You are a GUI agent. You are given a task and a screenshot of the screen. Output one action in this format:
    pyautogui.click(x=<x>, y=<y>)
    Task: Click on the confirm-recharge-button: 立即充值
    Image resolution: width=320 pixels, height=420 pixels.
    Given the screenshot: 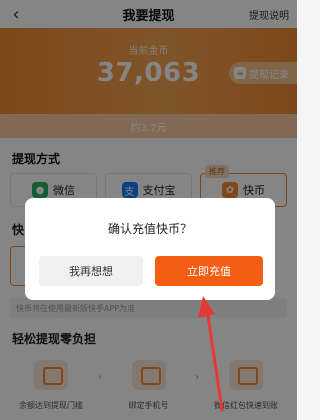 What is the action you would take?
    pyautogui.click(x=209, y=271)
    